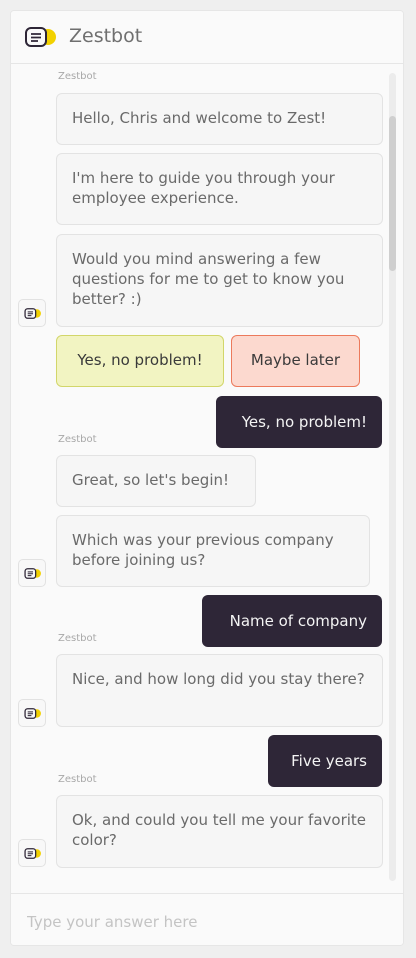 This screenshot has width=416, height=958. I want to click on bot-message: Hello, Chris and welcome to Zest!, so click(219, 119).